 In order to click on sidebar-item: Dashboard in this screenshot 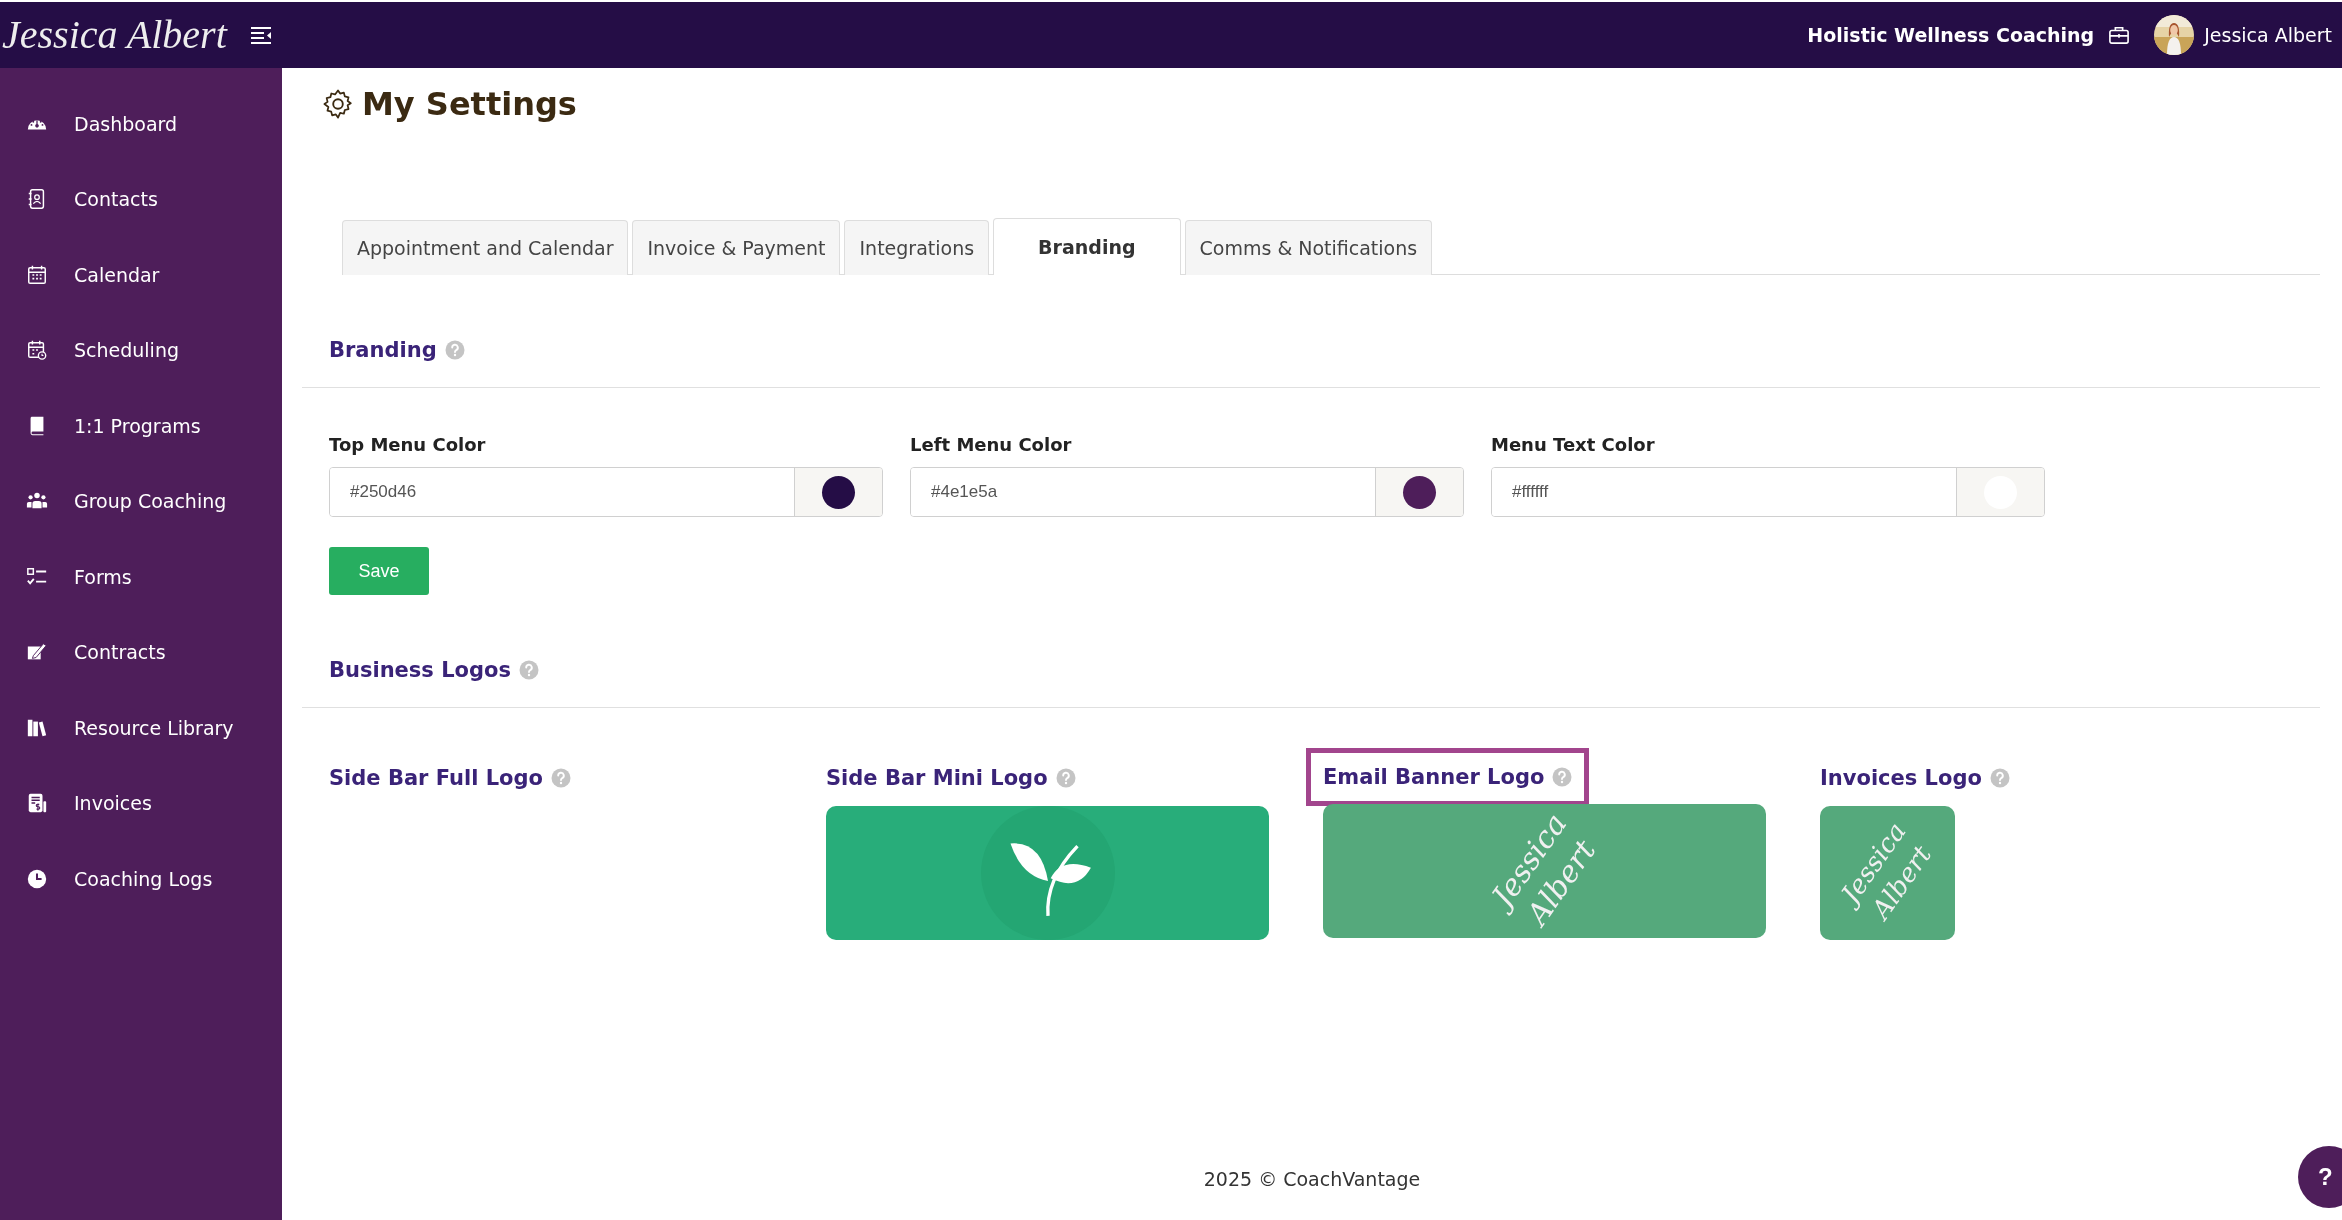, I will do `click(141, 124)`.